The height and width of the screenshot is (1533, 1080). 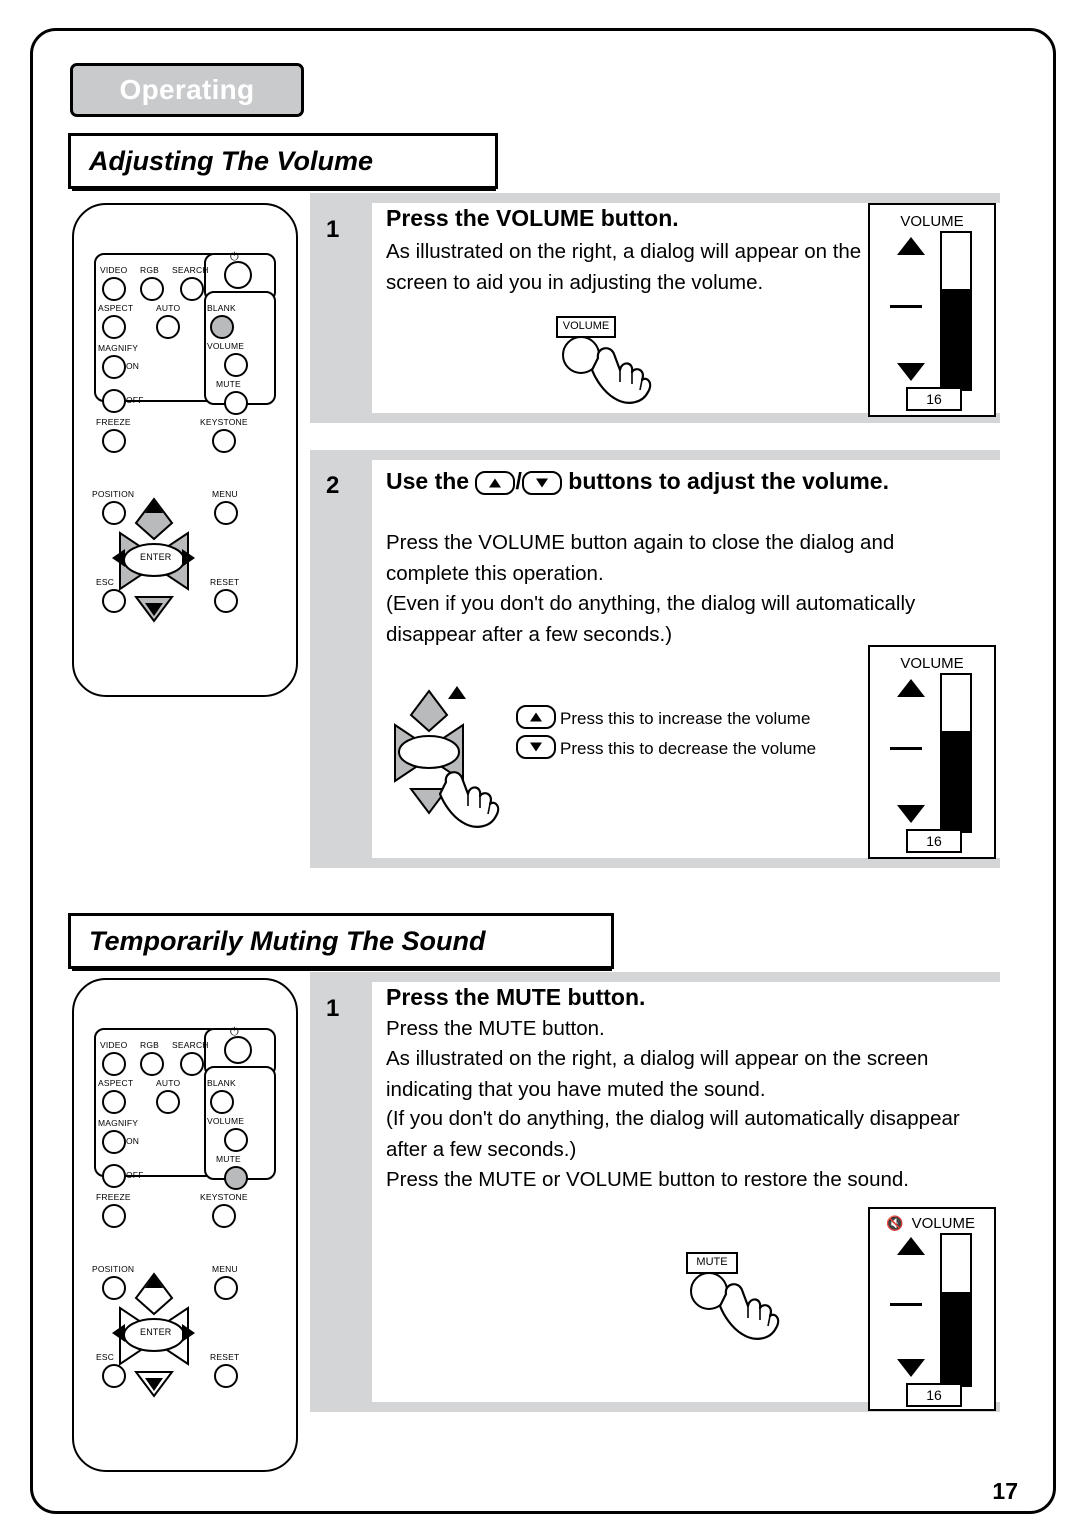 What do you see at coordinates (932, 1309) in the screenshot?
I see `osd-mute-dialog: 🔇 VOLUME 16` at bounding box center [932, 1309].